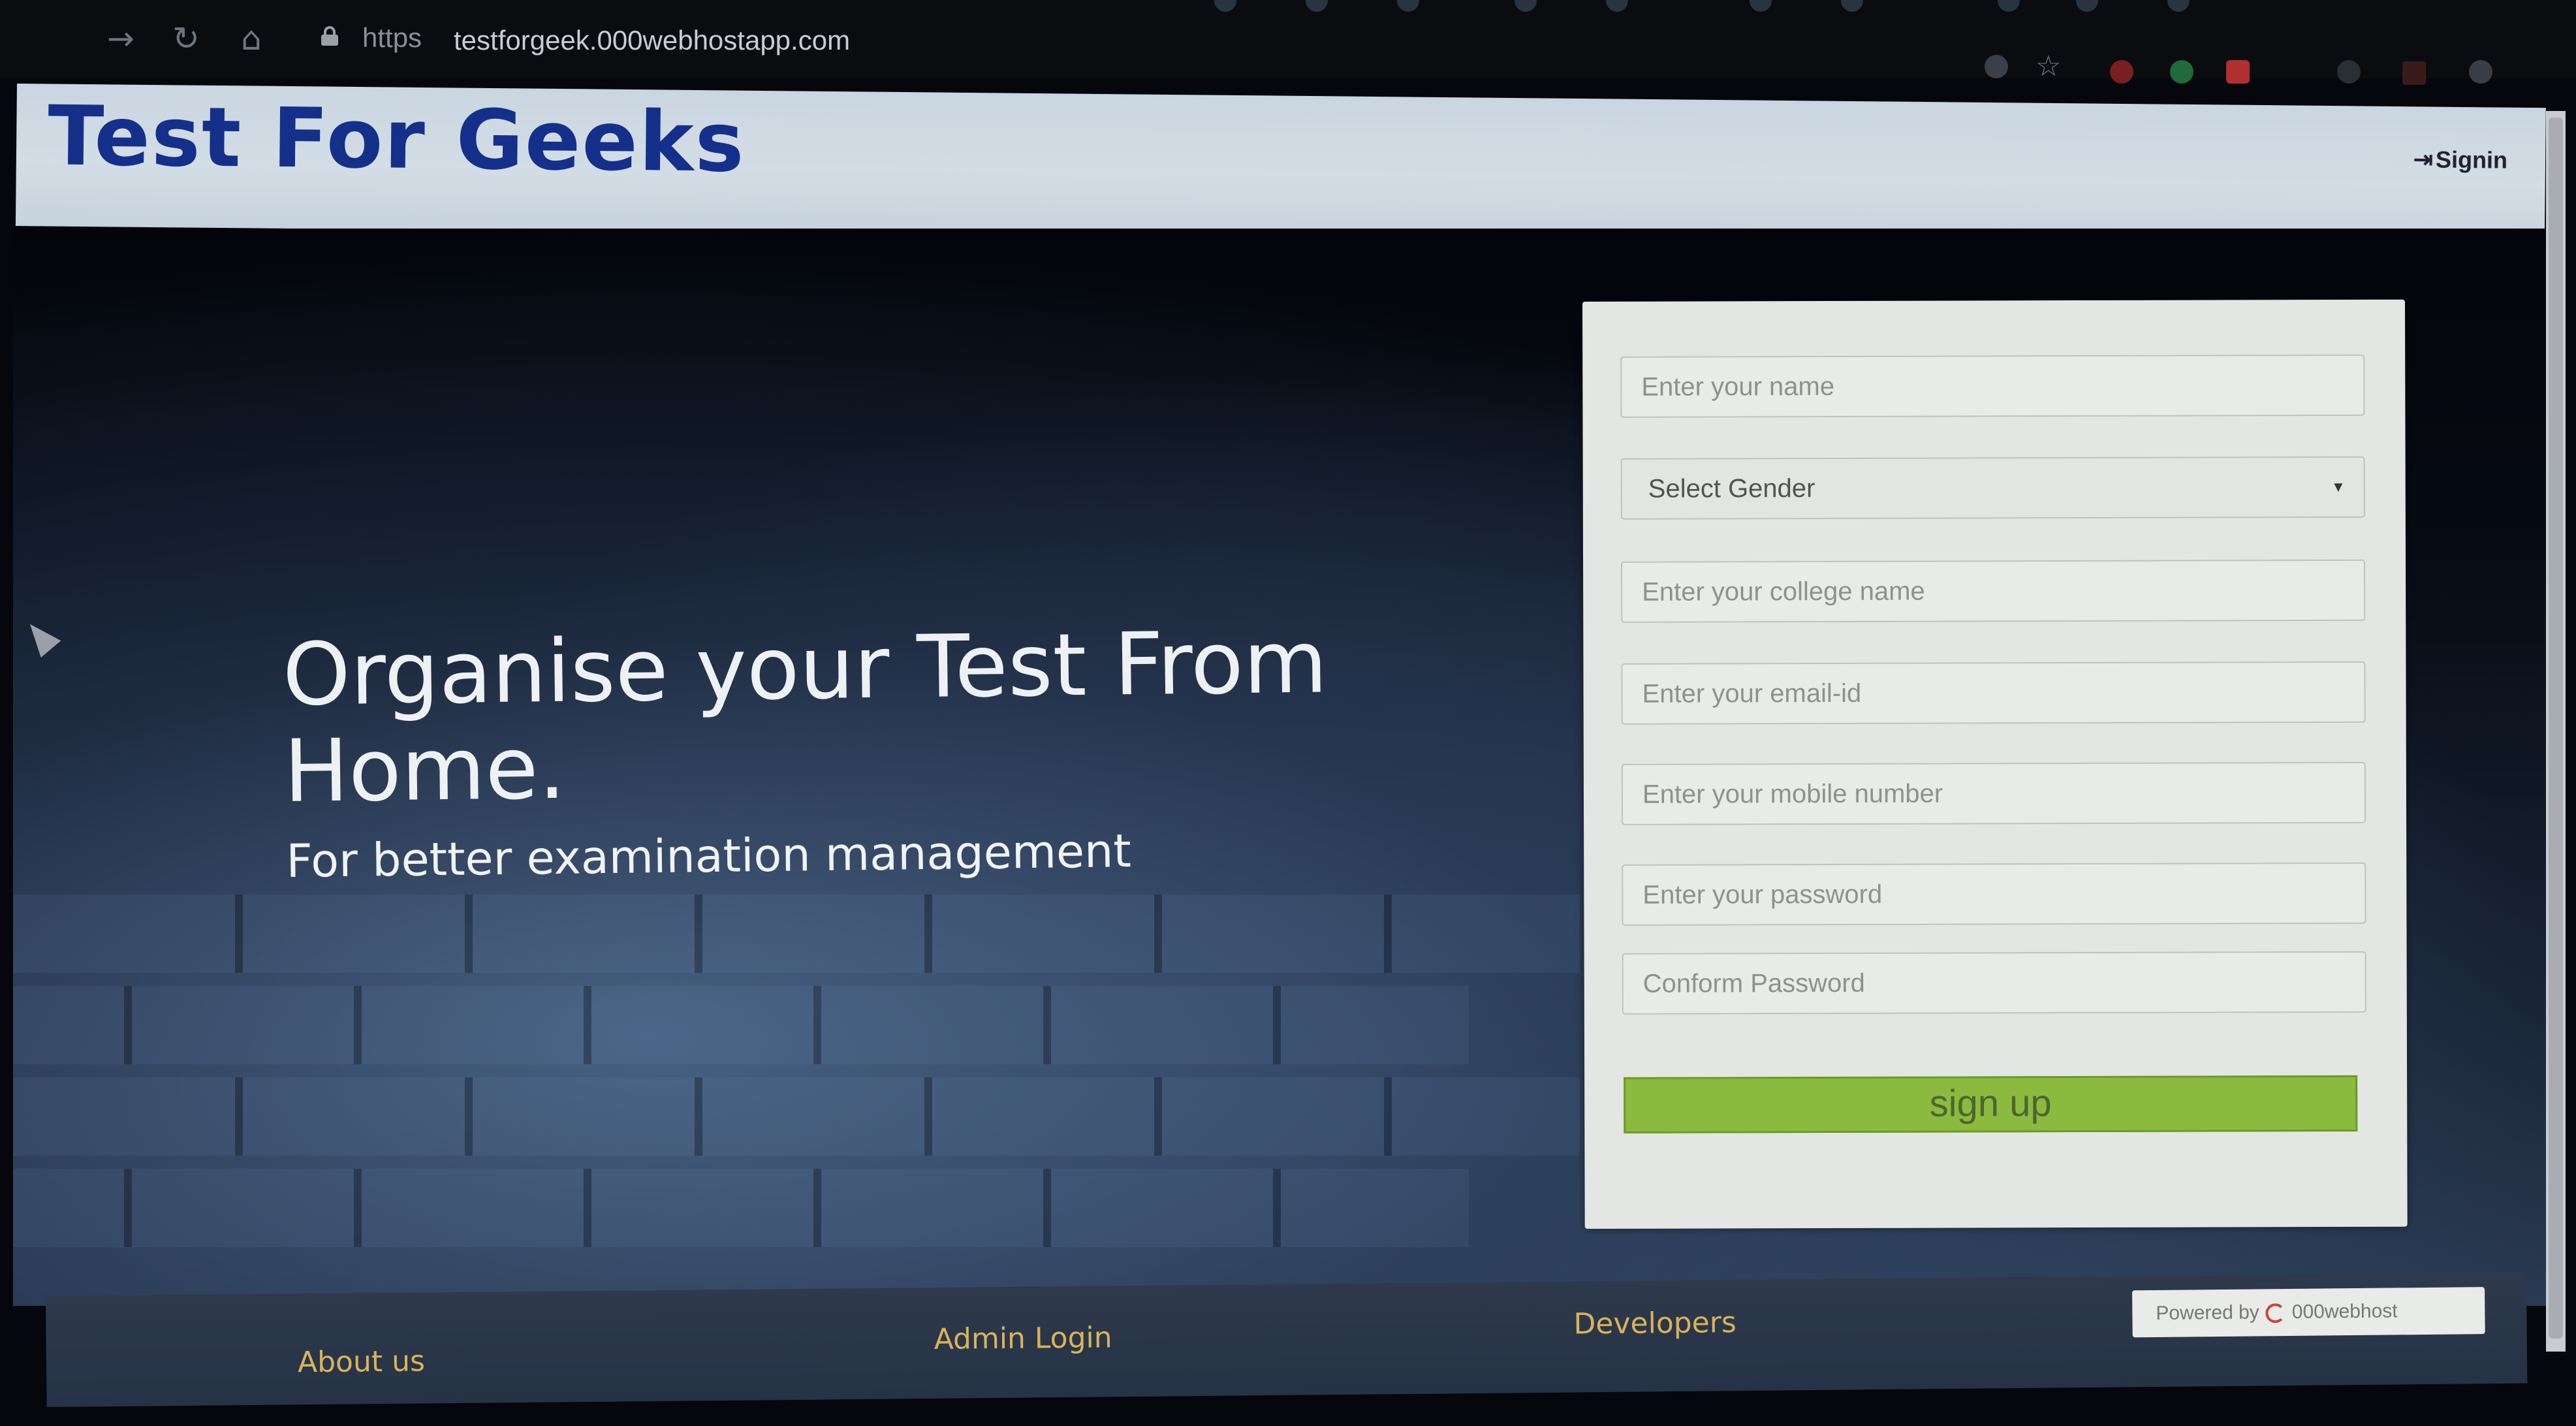 The height and width of the screenshot is (1426, 2576). Describe the element at coordinates (1992, 488) in the screenshot. I see `gender-select: Select Gender ▼` at that location.